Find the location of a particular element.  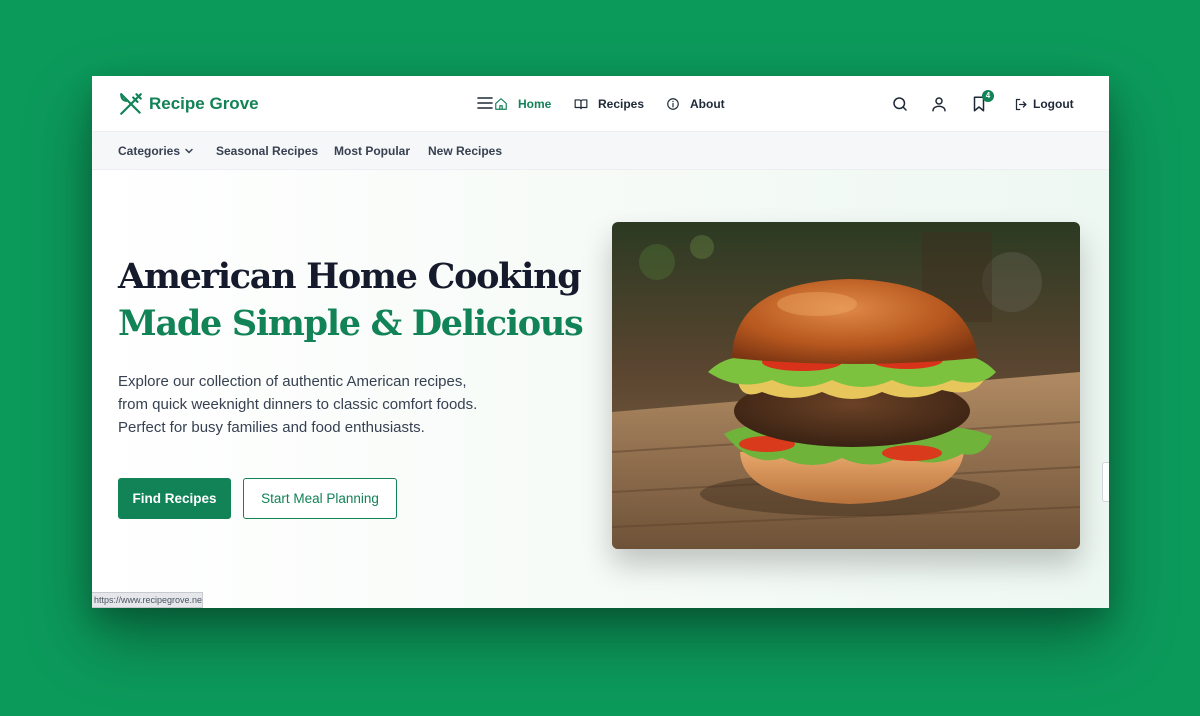

nav-item-home: Home is located at coordinates (522, 104).